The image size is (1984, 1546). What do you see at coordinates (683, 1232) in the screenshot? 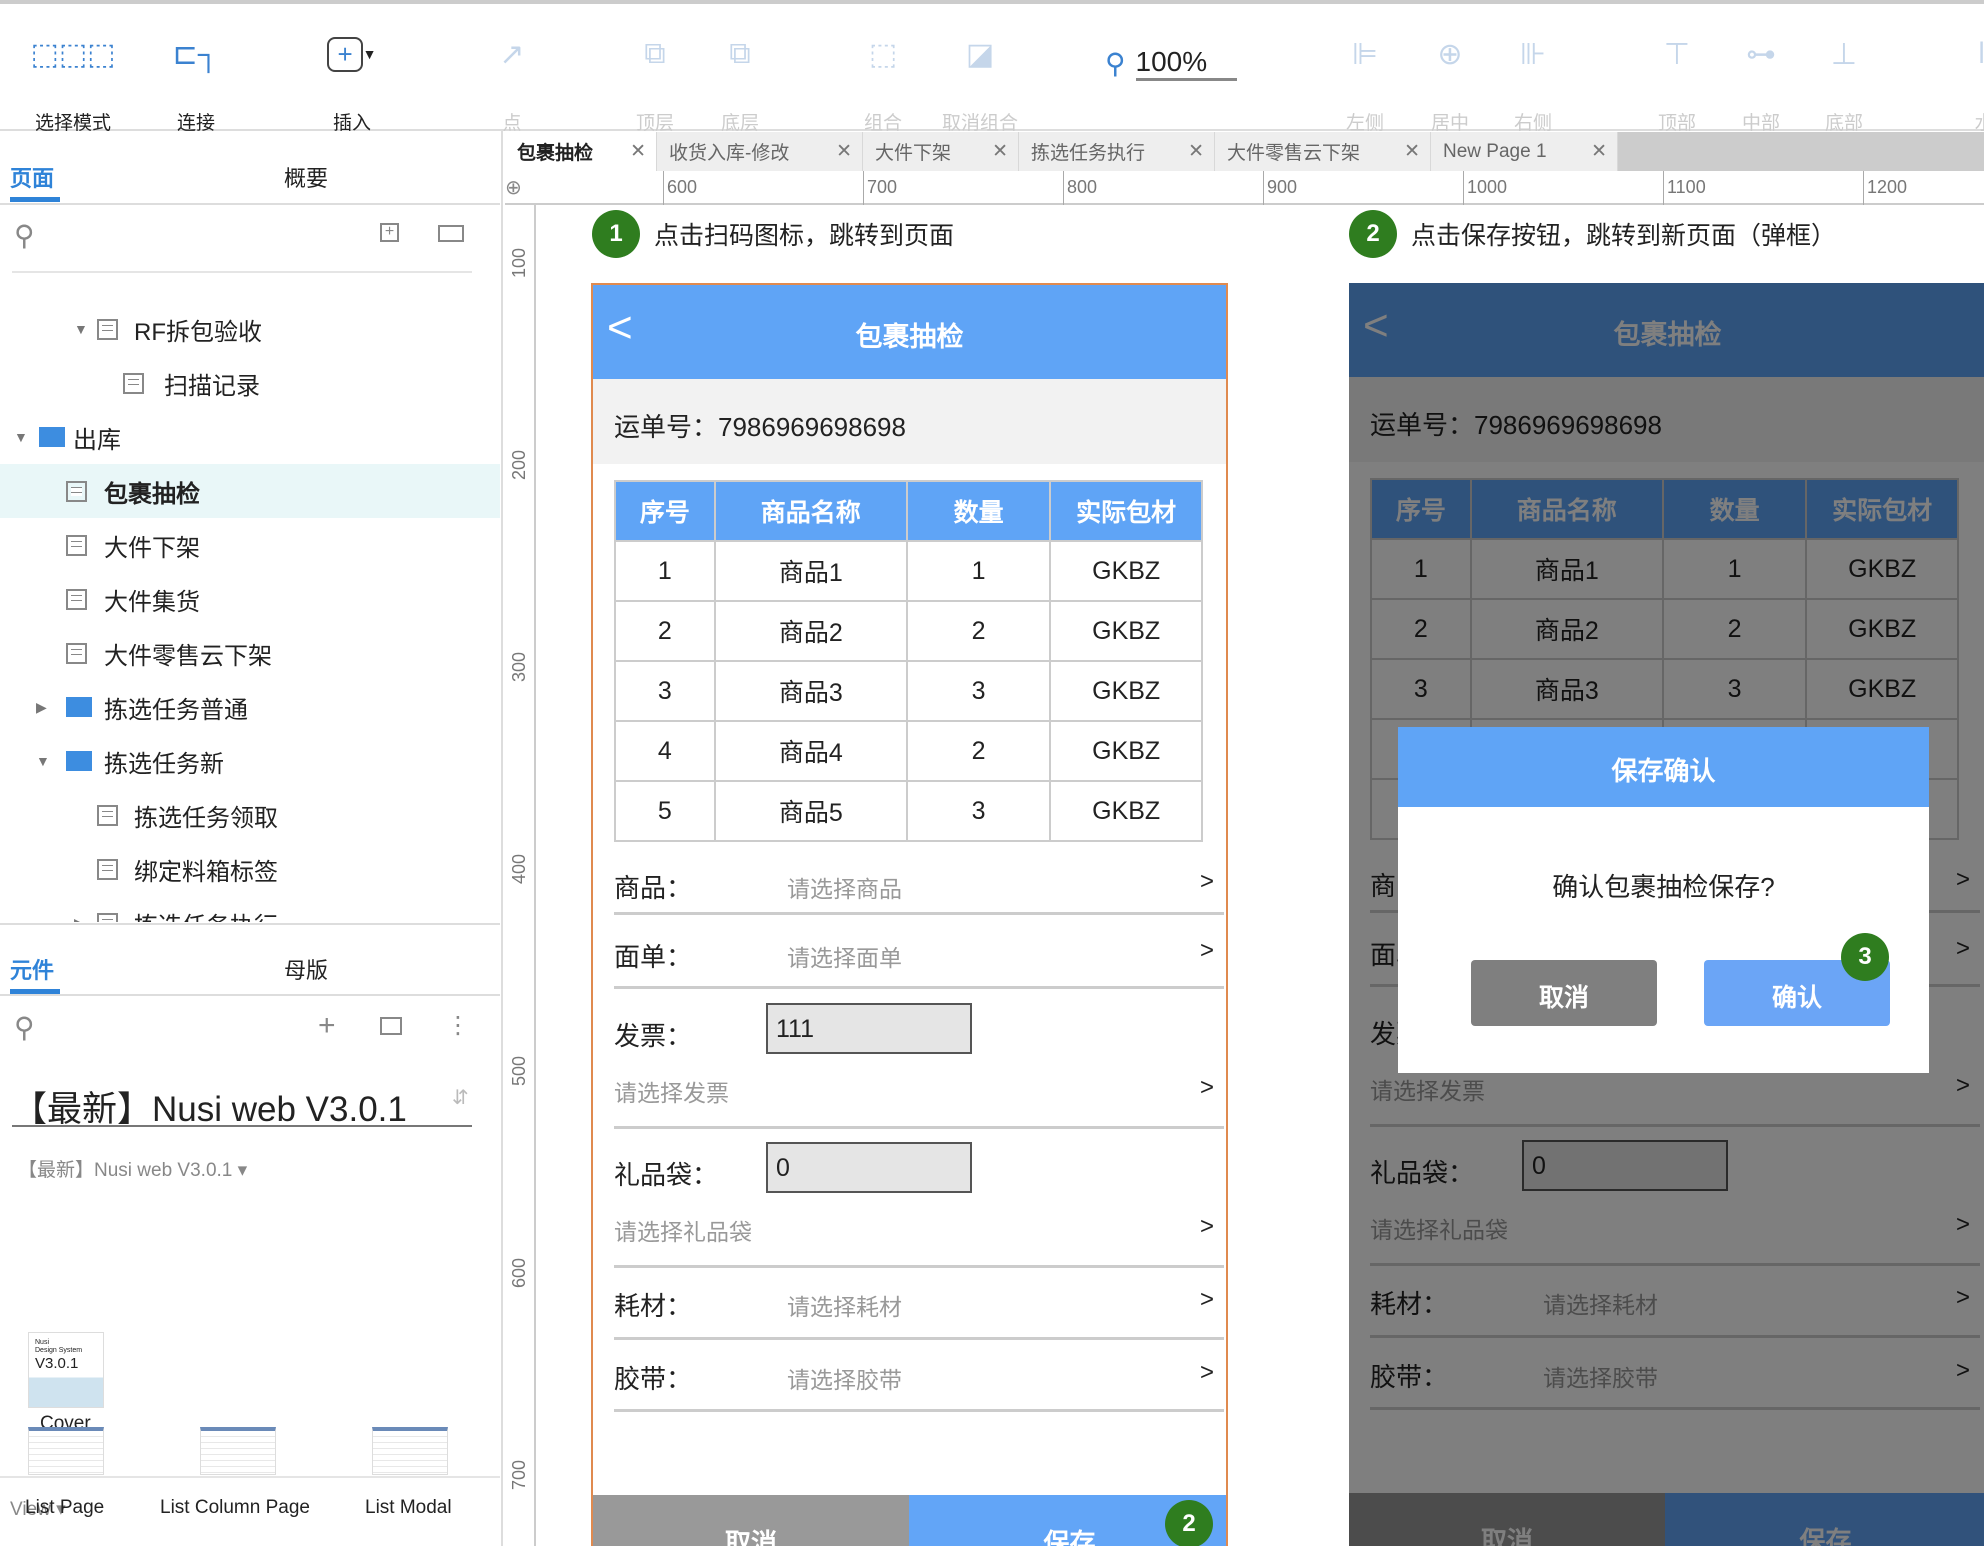
I see `field-placeholder: 请选择礼品袋` at bounding box center [683, 1232].